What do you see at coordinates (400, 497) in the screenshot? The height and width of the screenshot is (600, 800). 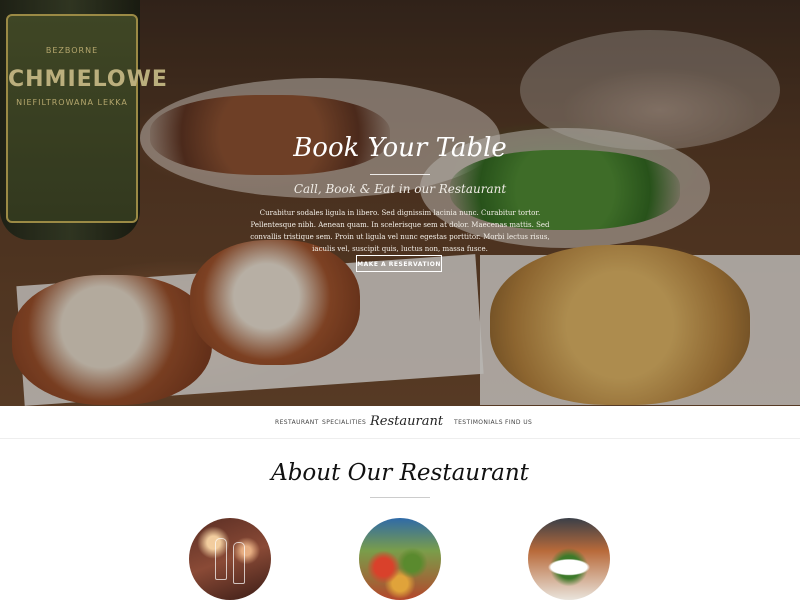 I see `about-divider` at bounding box center [400, 497].